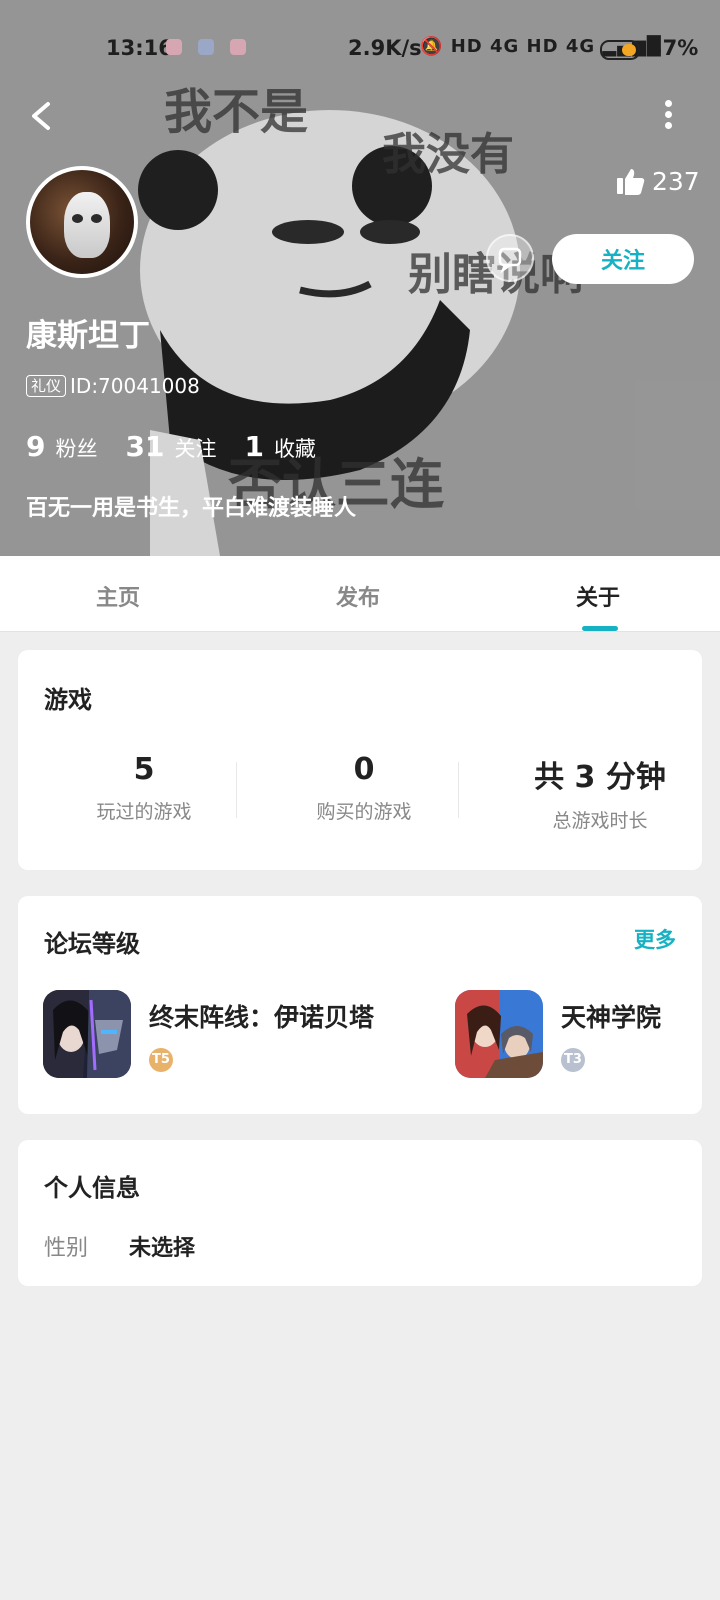 Image resolution: width=720 pixels, height=1600 pixels. I want to click on thumbs-up-icon, so click(631, 182).